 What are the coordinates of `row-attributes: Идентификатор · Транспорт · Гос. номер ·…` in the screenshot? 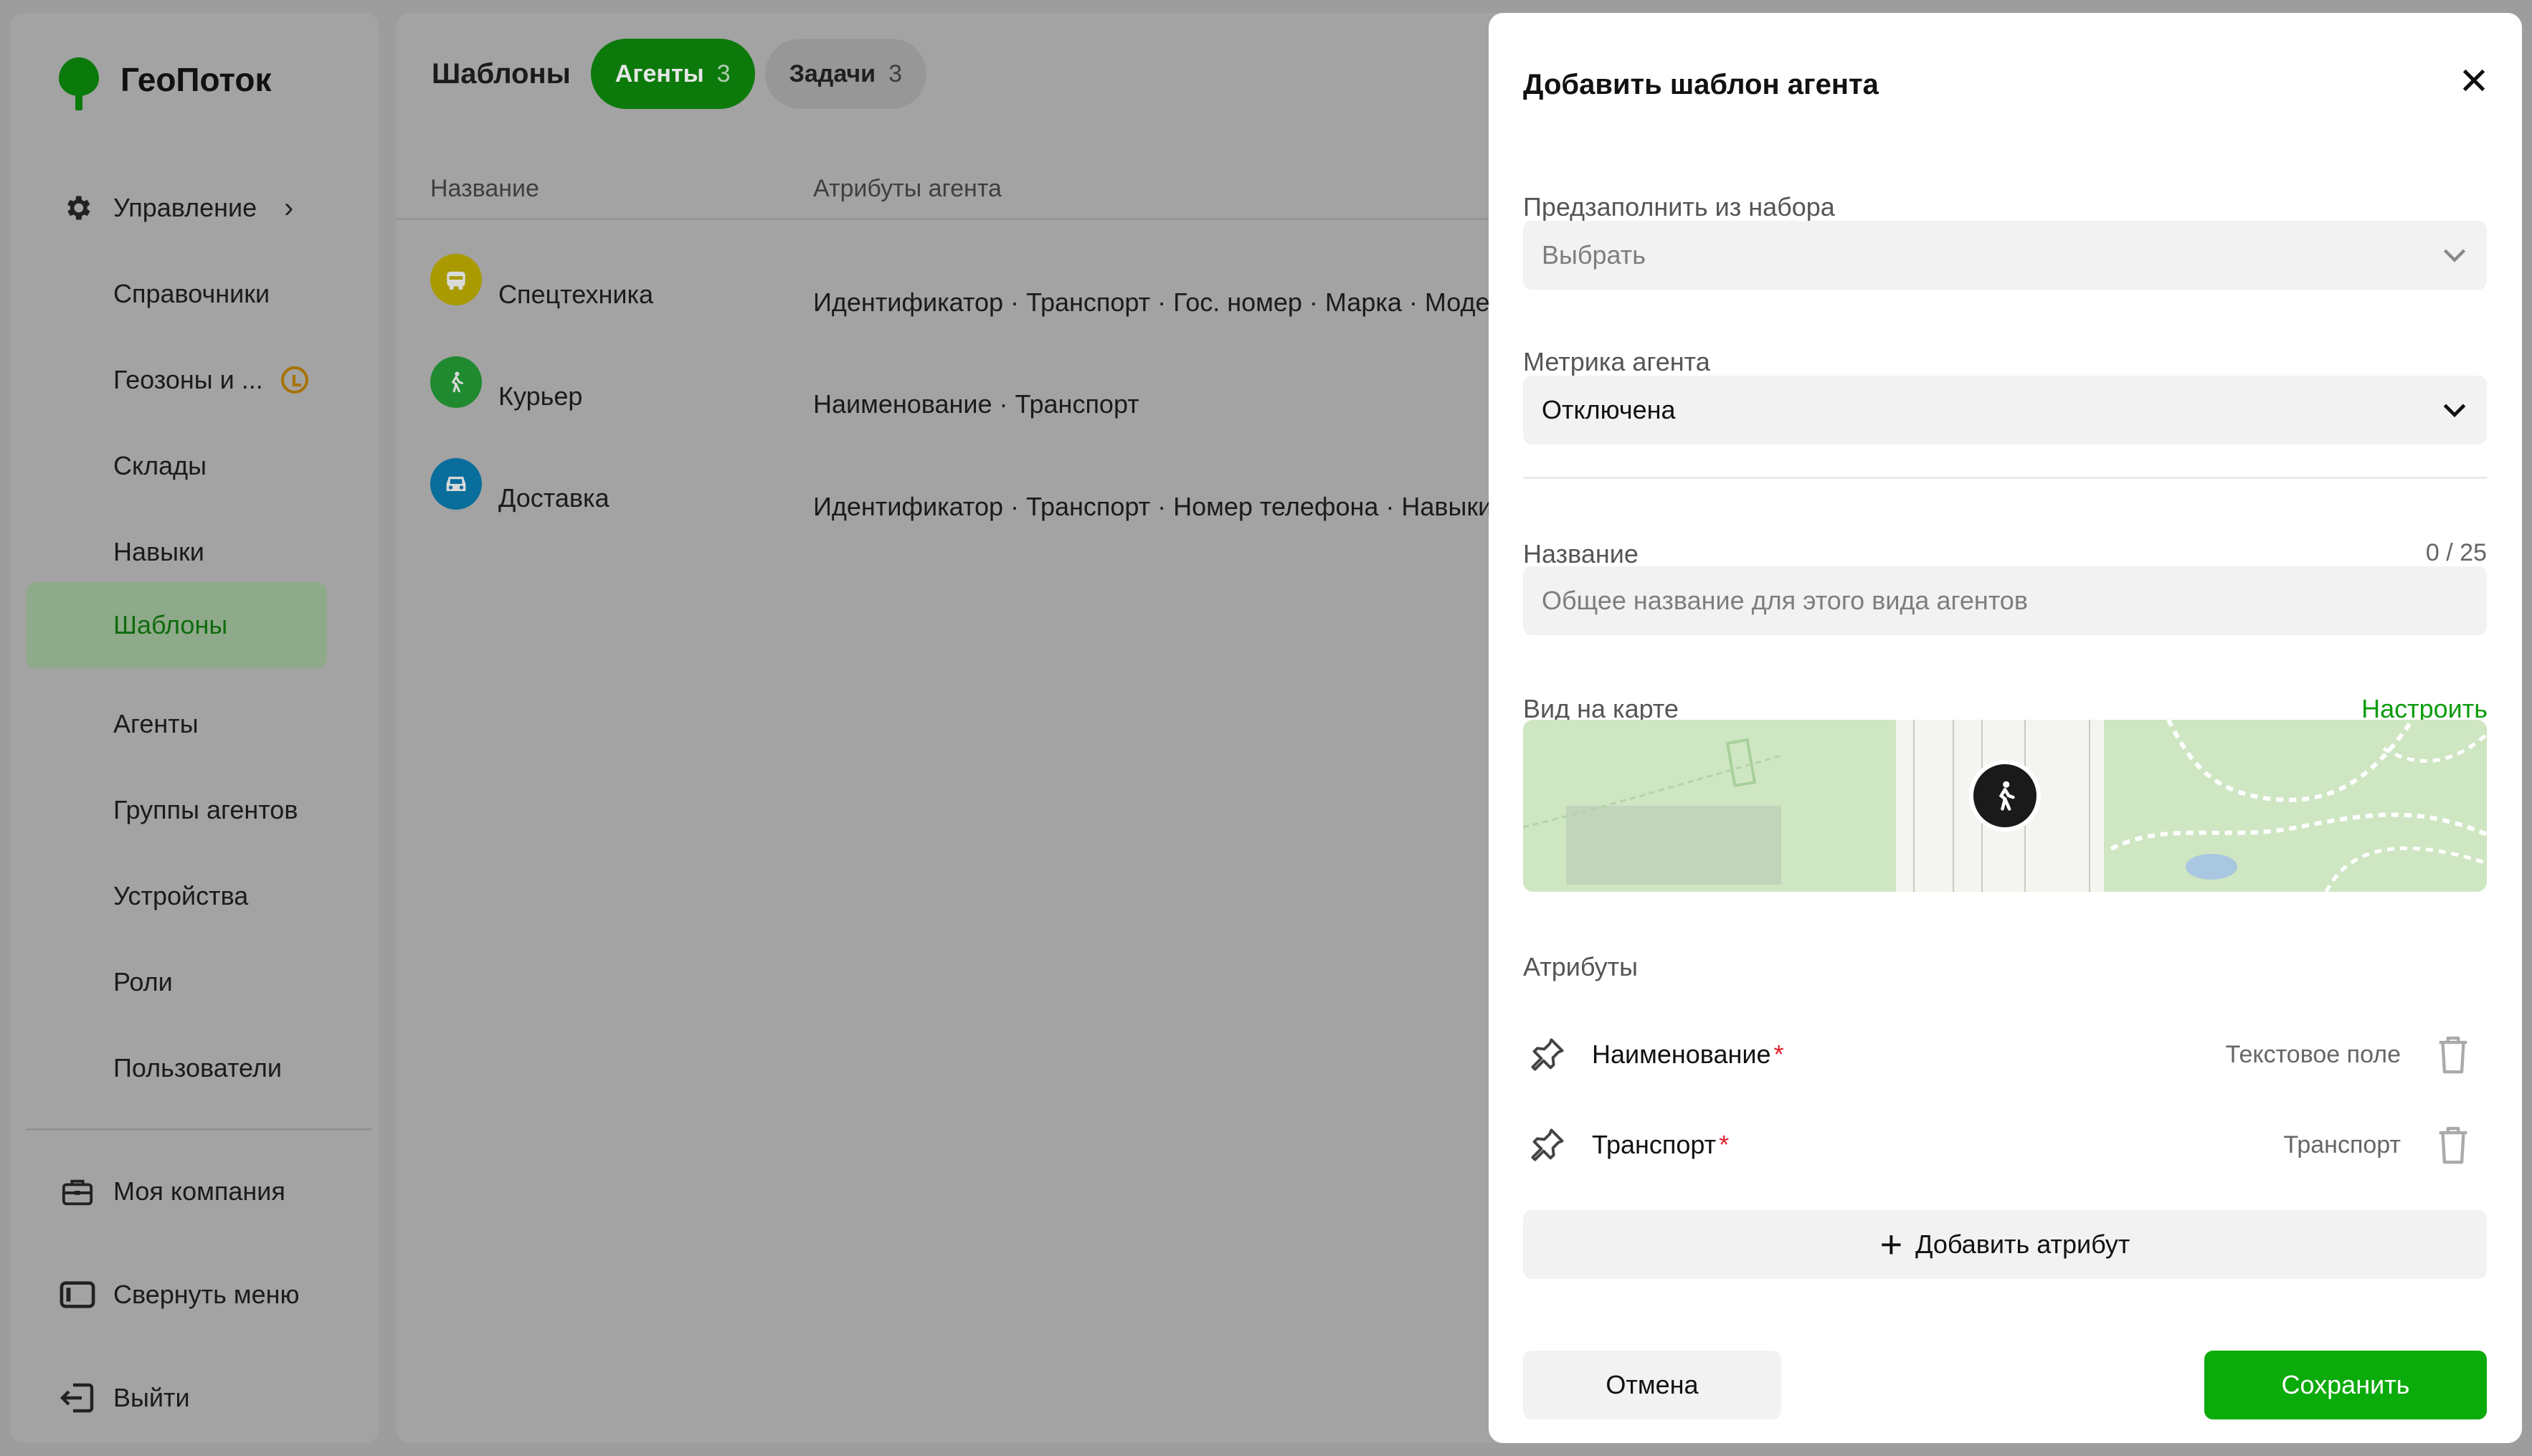 It's located at (1156, 302).